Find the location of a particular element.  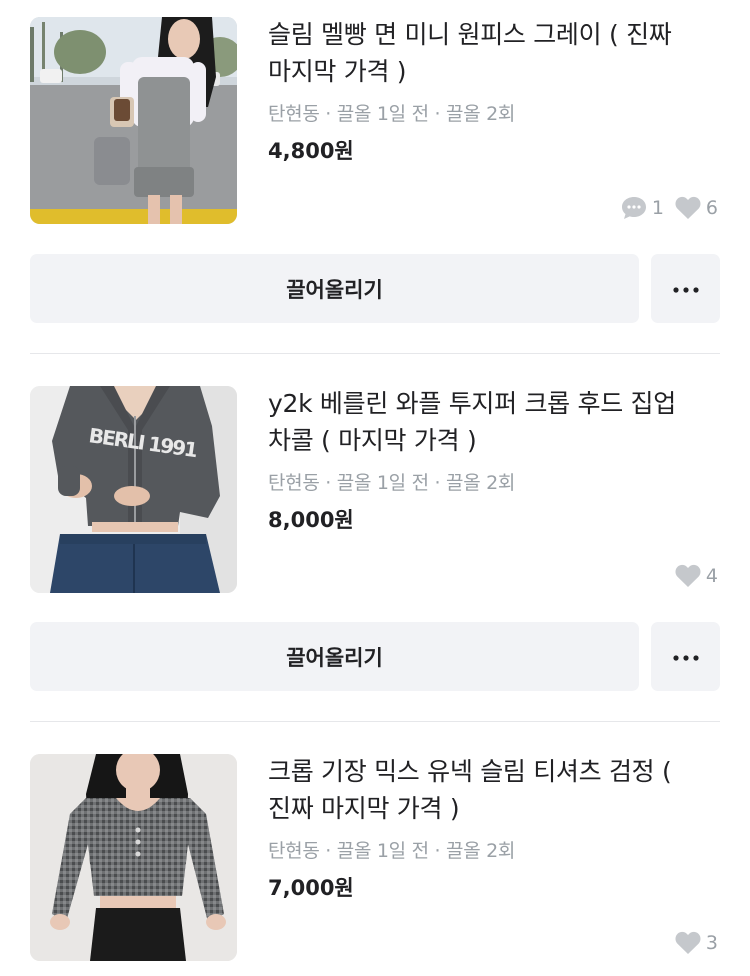

like-count-stat: 4 is located at coordinates (696, 576).